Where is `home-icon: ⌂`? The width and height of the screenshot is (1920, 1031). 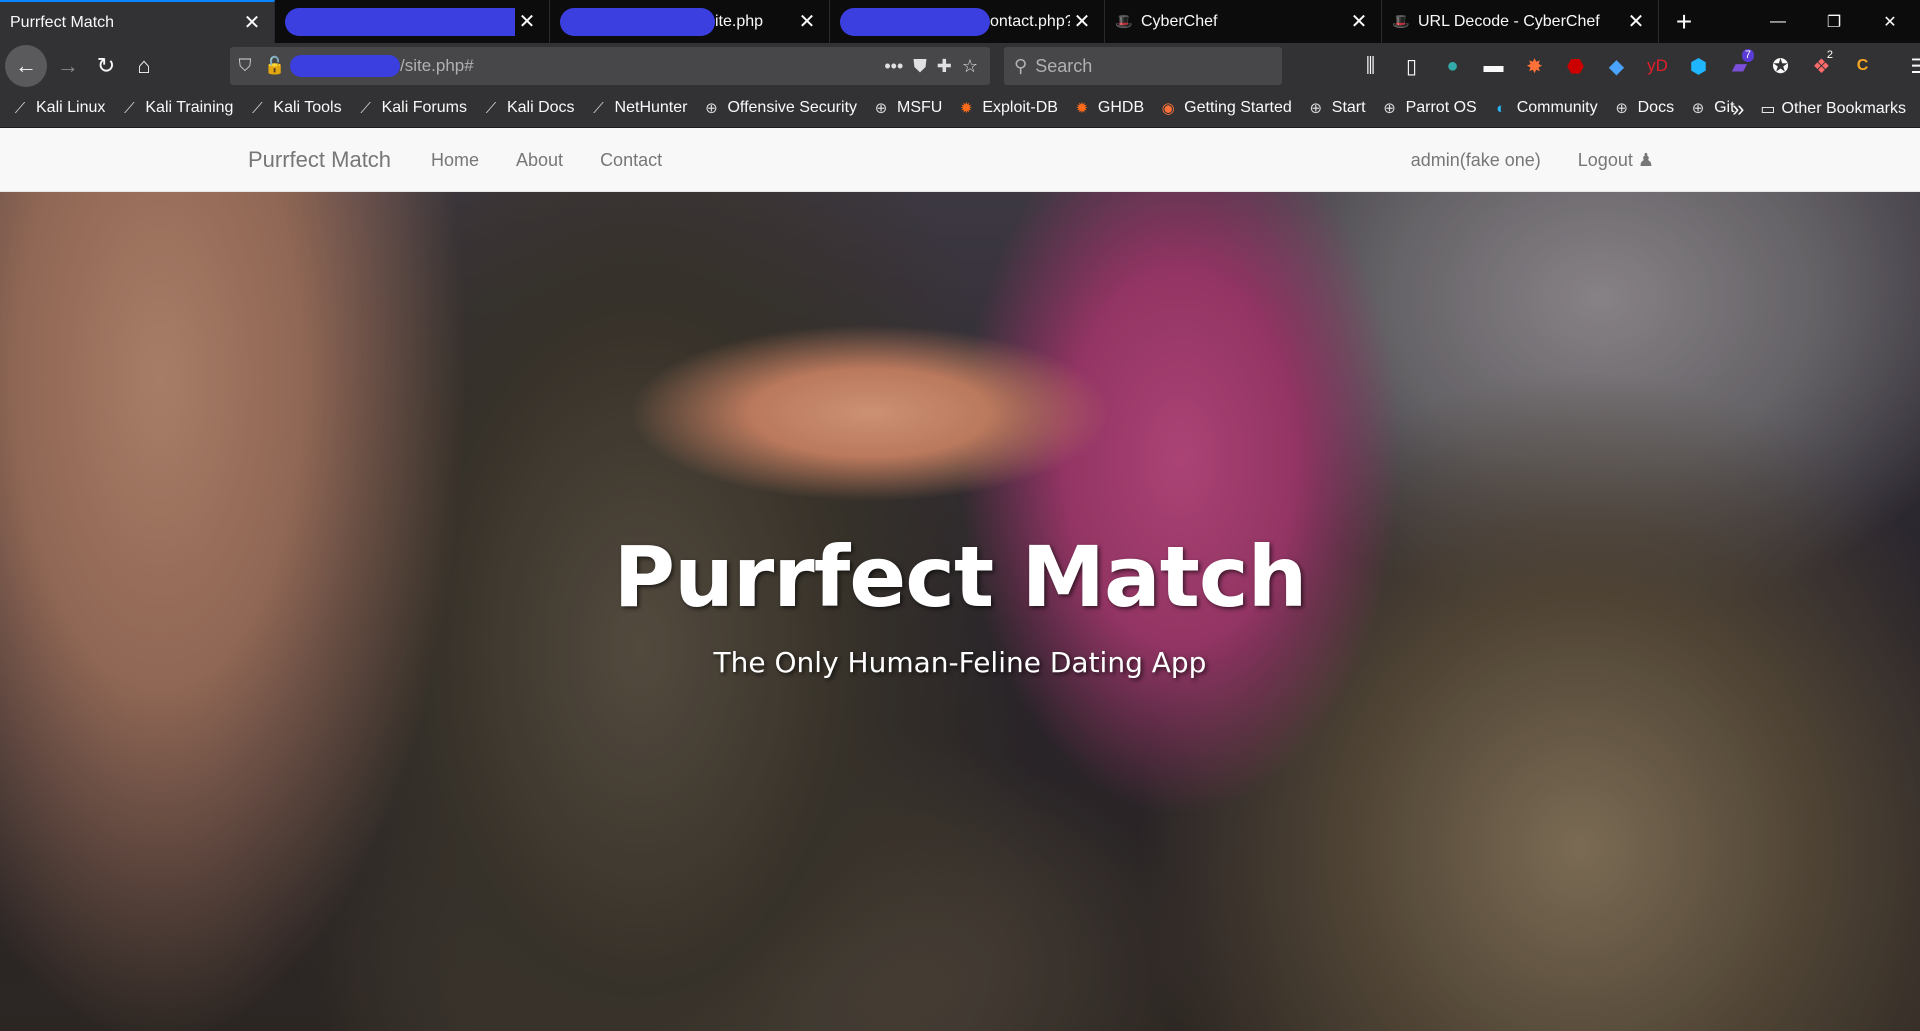 home-icon: ⌂ is located at coordinates (144, 65).